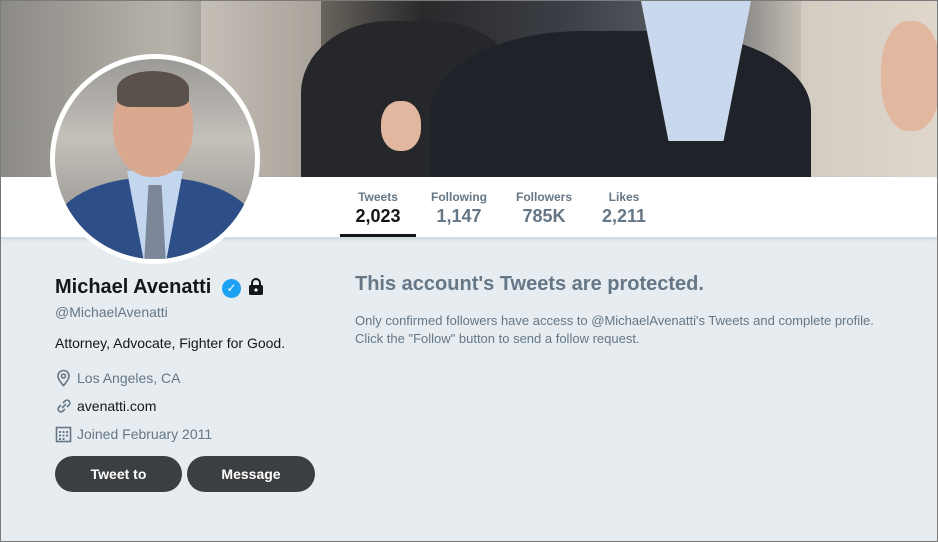  I want to click on nav-followers-label: Followers, so click(543, 197).